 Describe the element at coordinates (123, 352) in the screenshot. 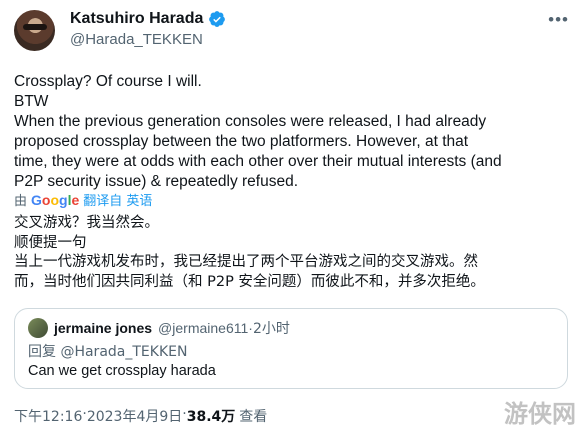

I see `reply-mention: @Harada_TEKKEN` at that location.